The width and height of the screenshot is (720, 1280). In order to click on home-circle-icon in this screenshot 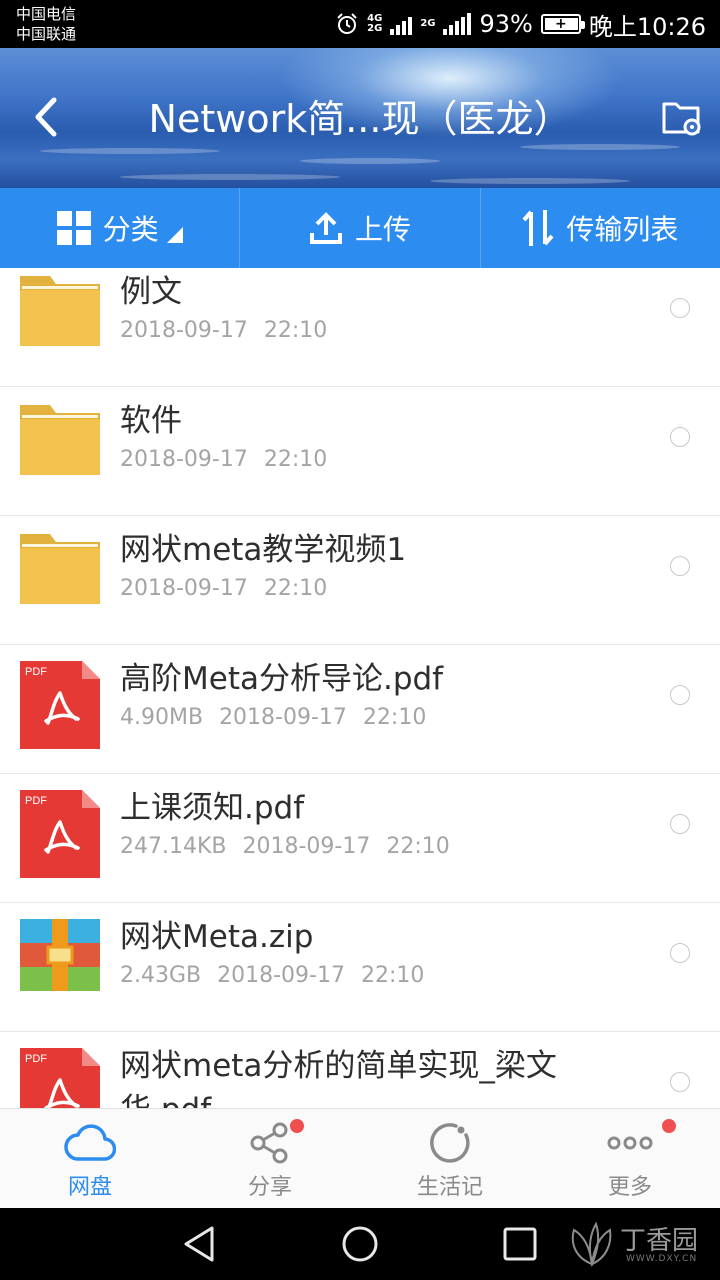, I will do `click(360, 1244)`.